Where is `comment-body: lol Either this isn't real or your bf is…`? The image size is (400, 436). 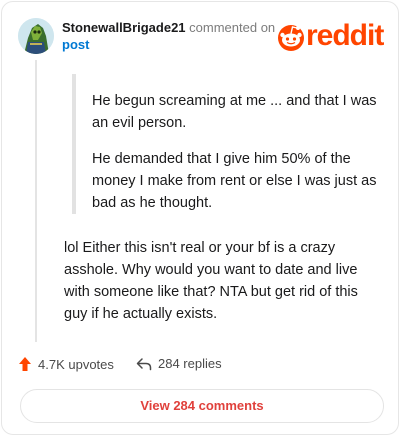 comment-body: lol Either this isn't real or your bf is… is located at coordinates (211, 281).